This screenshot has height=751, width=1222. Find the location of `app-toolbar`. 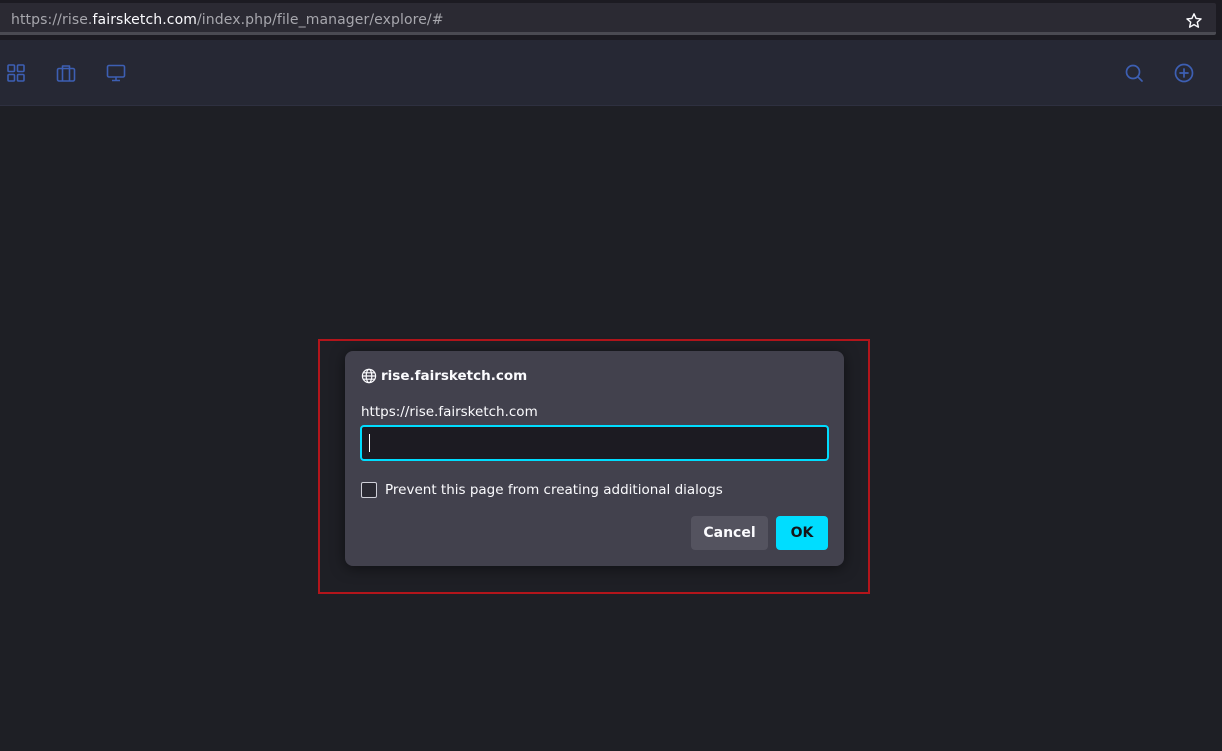

app-toolbar is located at coordinates (611, 73).